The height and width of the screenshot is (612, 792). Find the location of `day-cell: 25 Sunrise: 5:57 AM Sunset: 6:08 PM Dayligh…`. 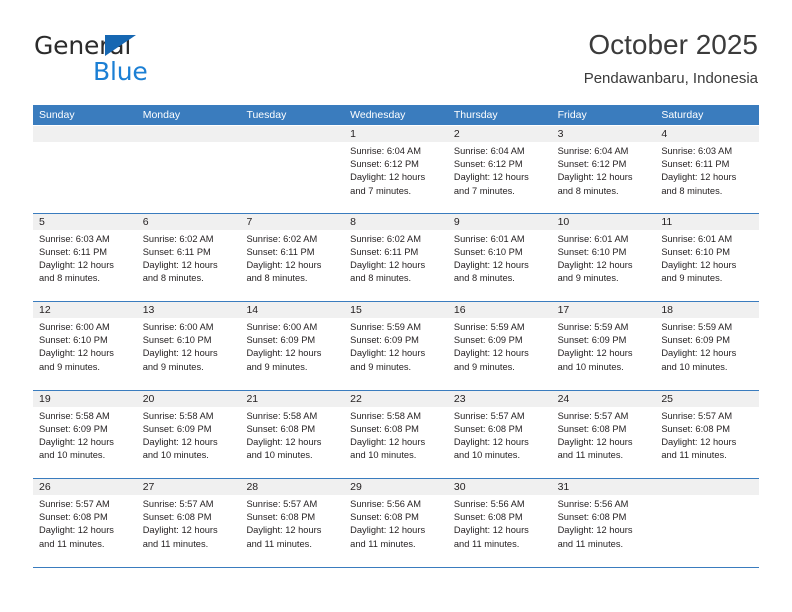

day-cell: 25 Sunrise: 5:57 AM Sunset: 6:08 PM Dayligh… is located at coordinates (707, 434).